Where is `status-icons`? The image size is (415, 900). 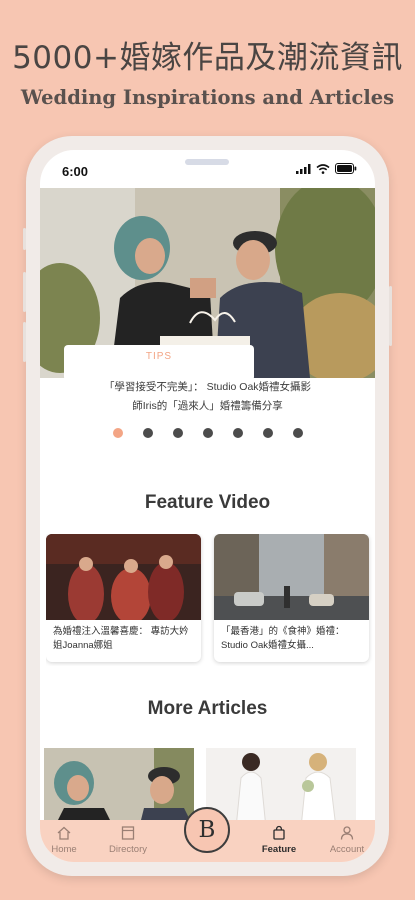 status-icons is located at coordinates (326, 168).